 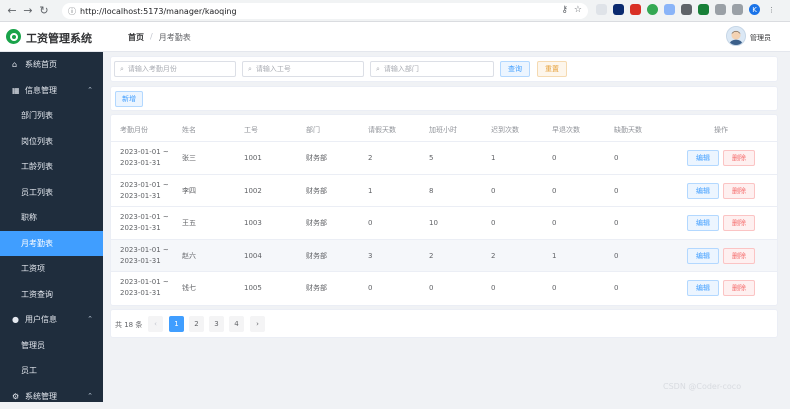 I want to click on sidebar-item-titles: 职称, so click(x=51, y=218).